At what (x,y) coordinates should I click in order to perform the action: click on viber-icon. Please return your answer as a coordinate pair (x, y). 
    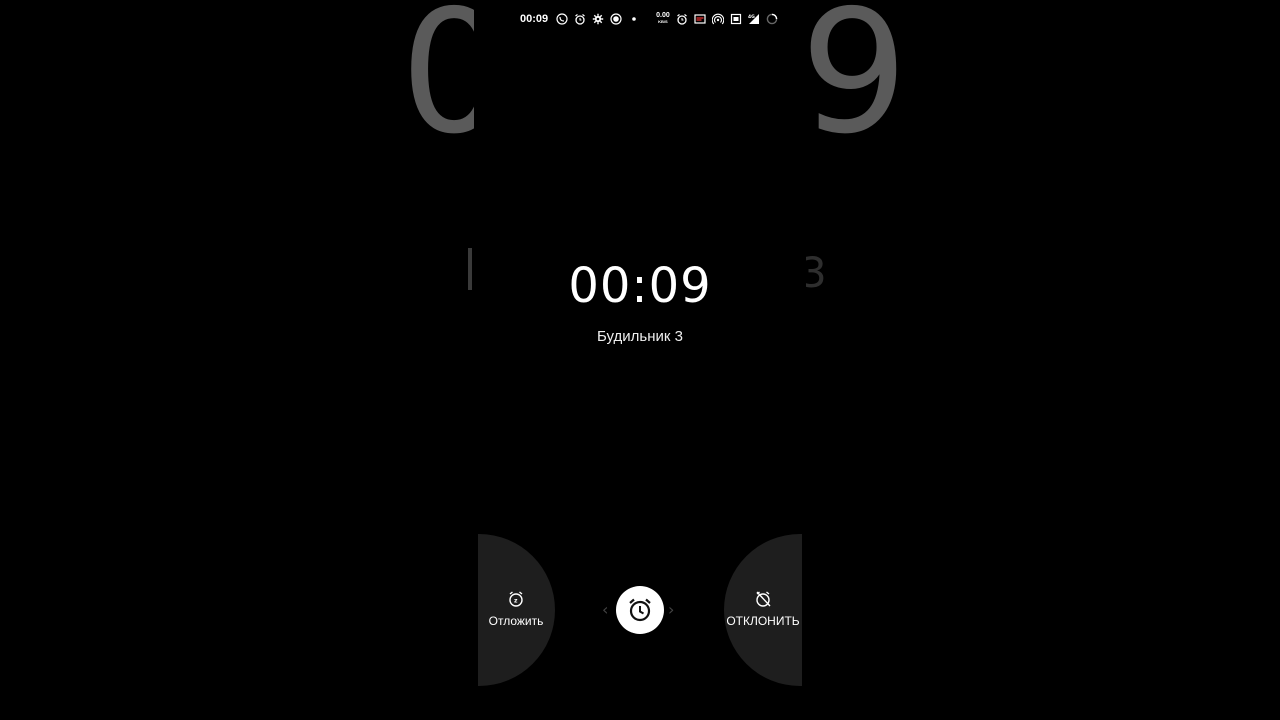
    Looking at the image, I should click on (562, 19).